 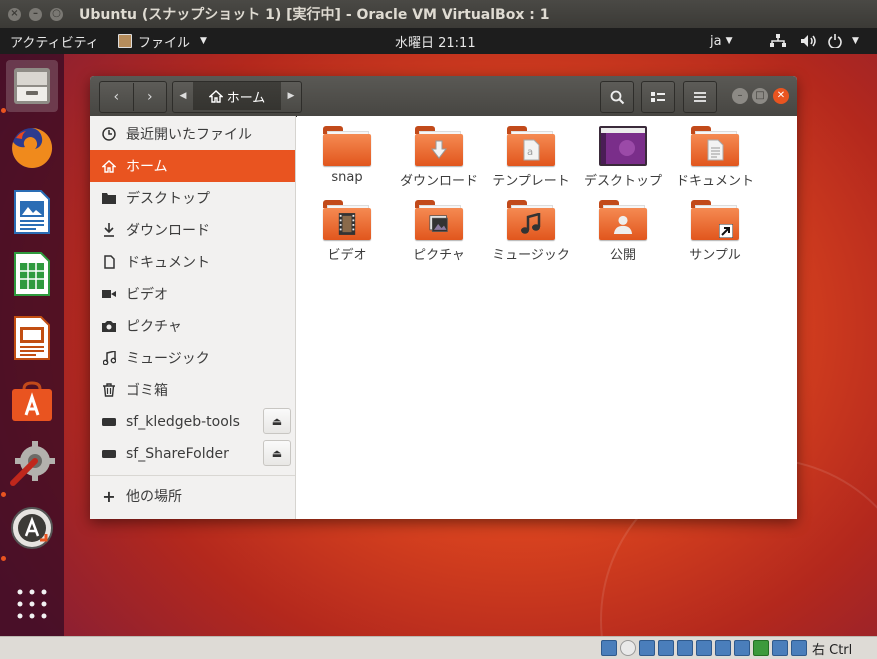 What do you see at coordinates (192, 166) in the screenshot?
I see `sidebar-item-home: ホーム` at bounding box center [192, 166].